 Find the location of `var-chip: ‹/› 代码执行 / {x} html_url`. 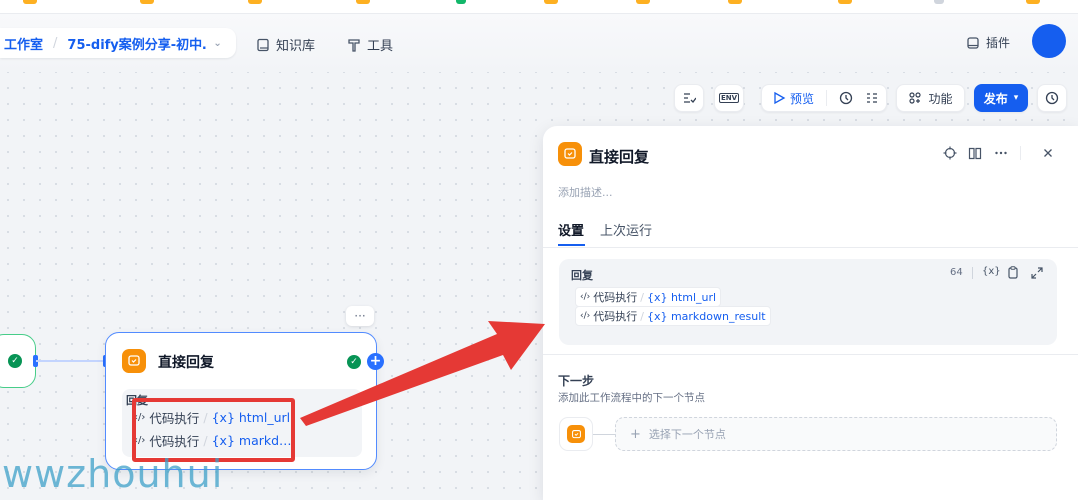

var-chip: ‹/› 代码执行 / {x} html_url is located at coordinates (648, 297).